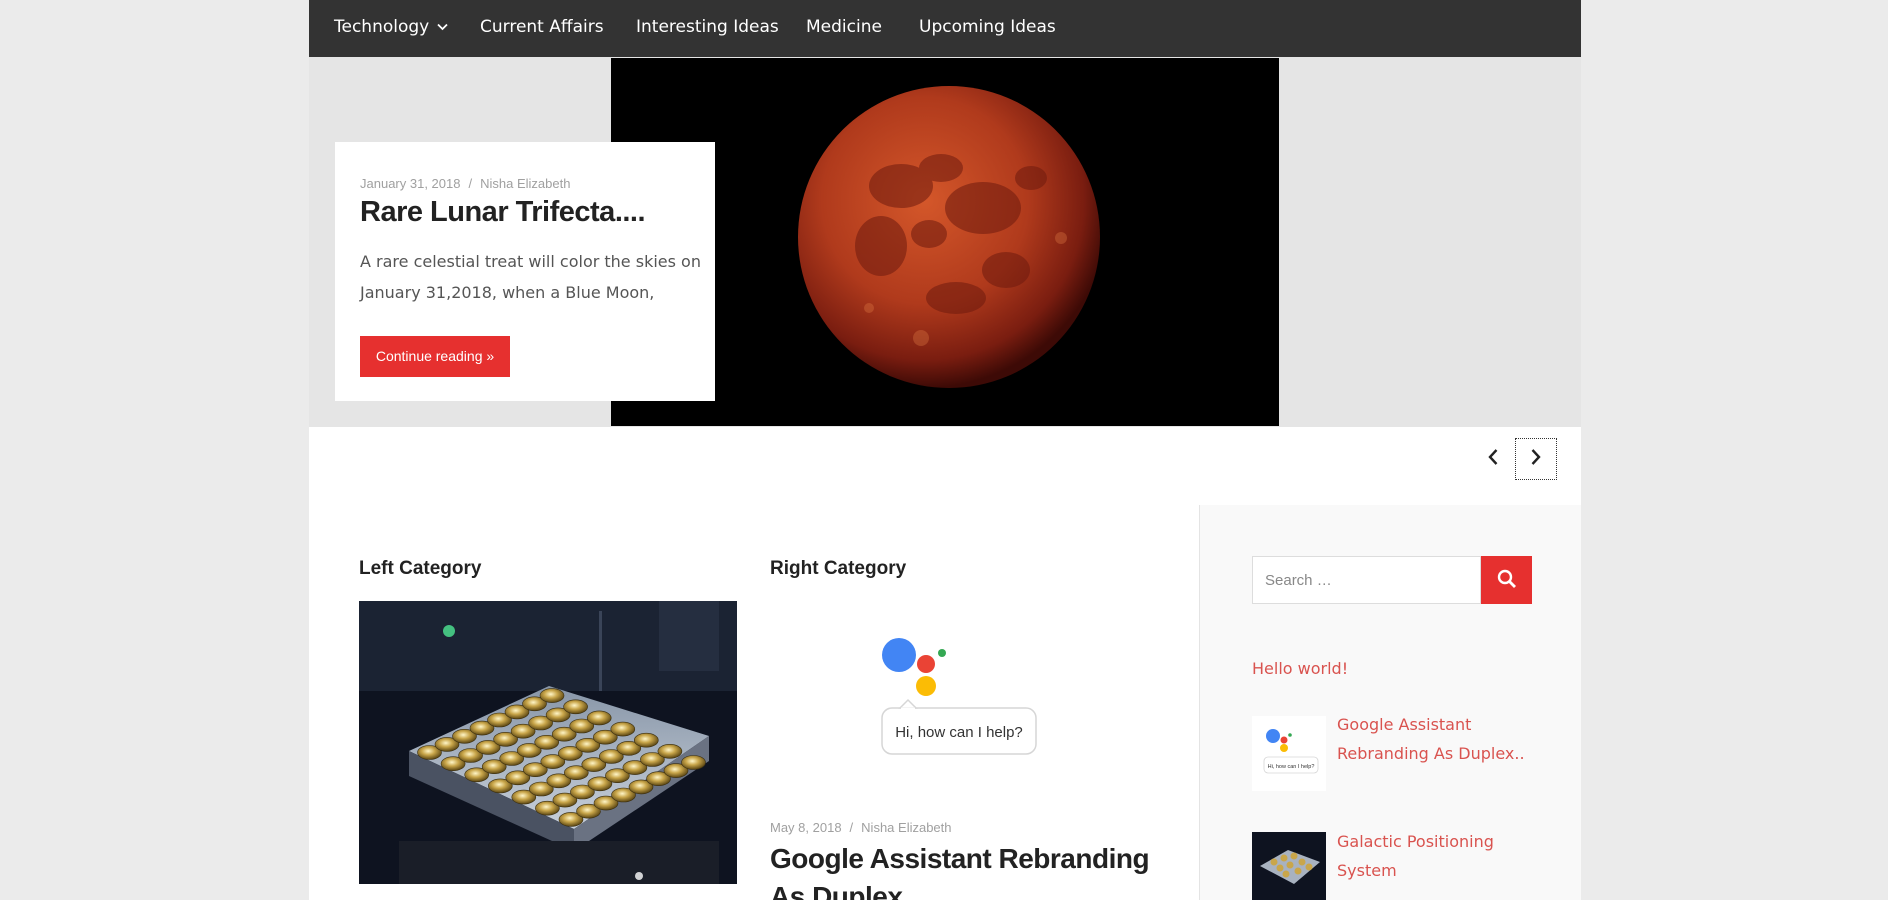 The image size is (1888, 900). What do you see at coordinates (442, 26) in the screenshot?
I see `chevron-down-icon` at bounding box center [442, 26].